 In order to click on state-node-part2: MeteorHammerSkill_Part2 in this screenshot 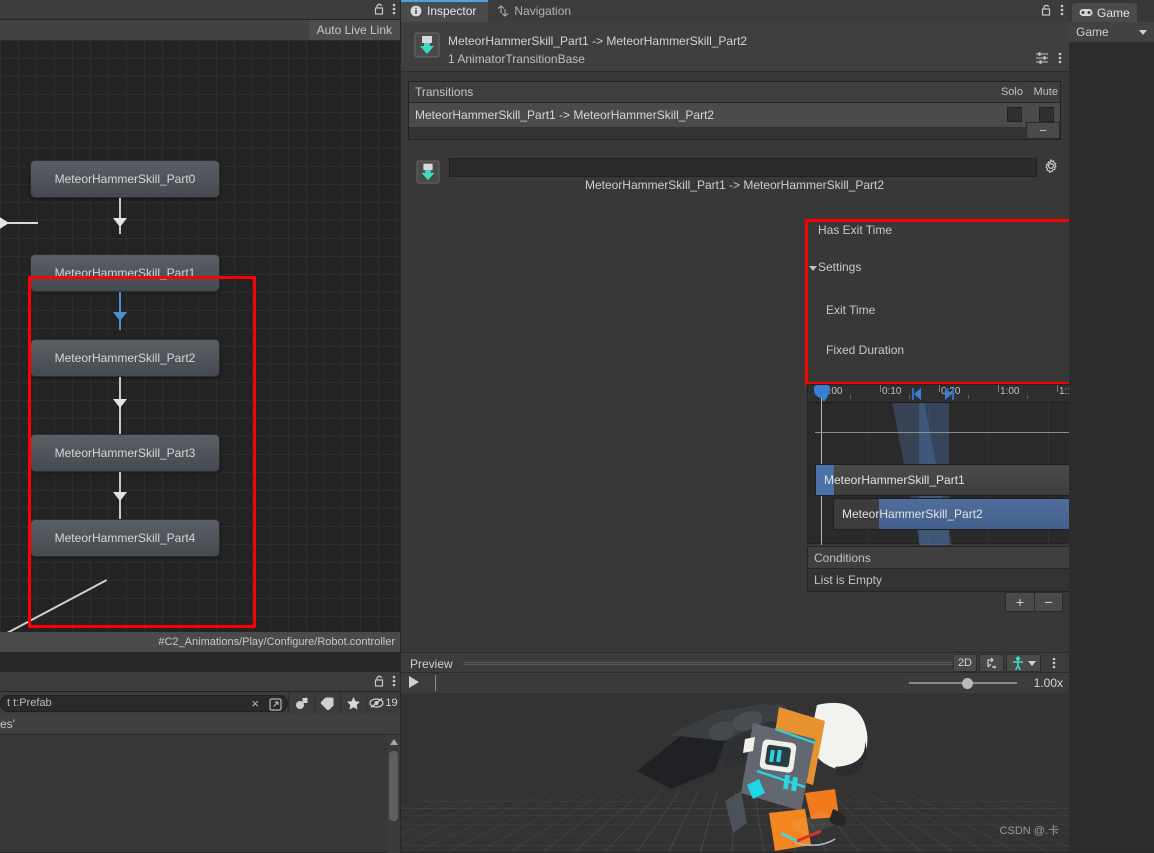, I will do `click(125, 358)`.